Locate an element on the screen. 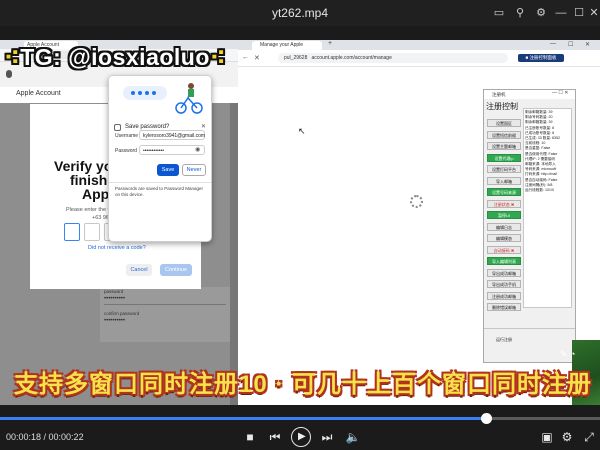 The image size is (600, 450). screenshot-icon: ▣ is located at coordinates (547, 437).